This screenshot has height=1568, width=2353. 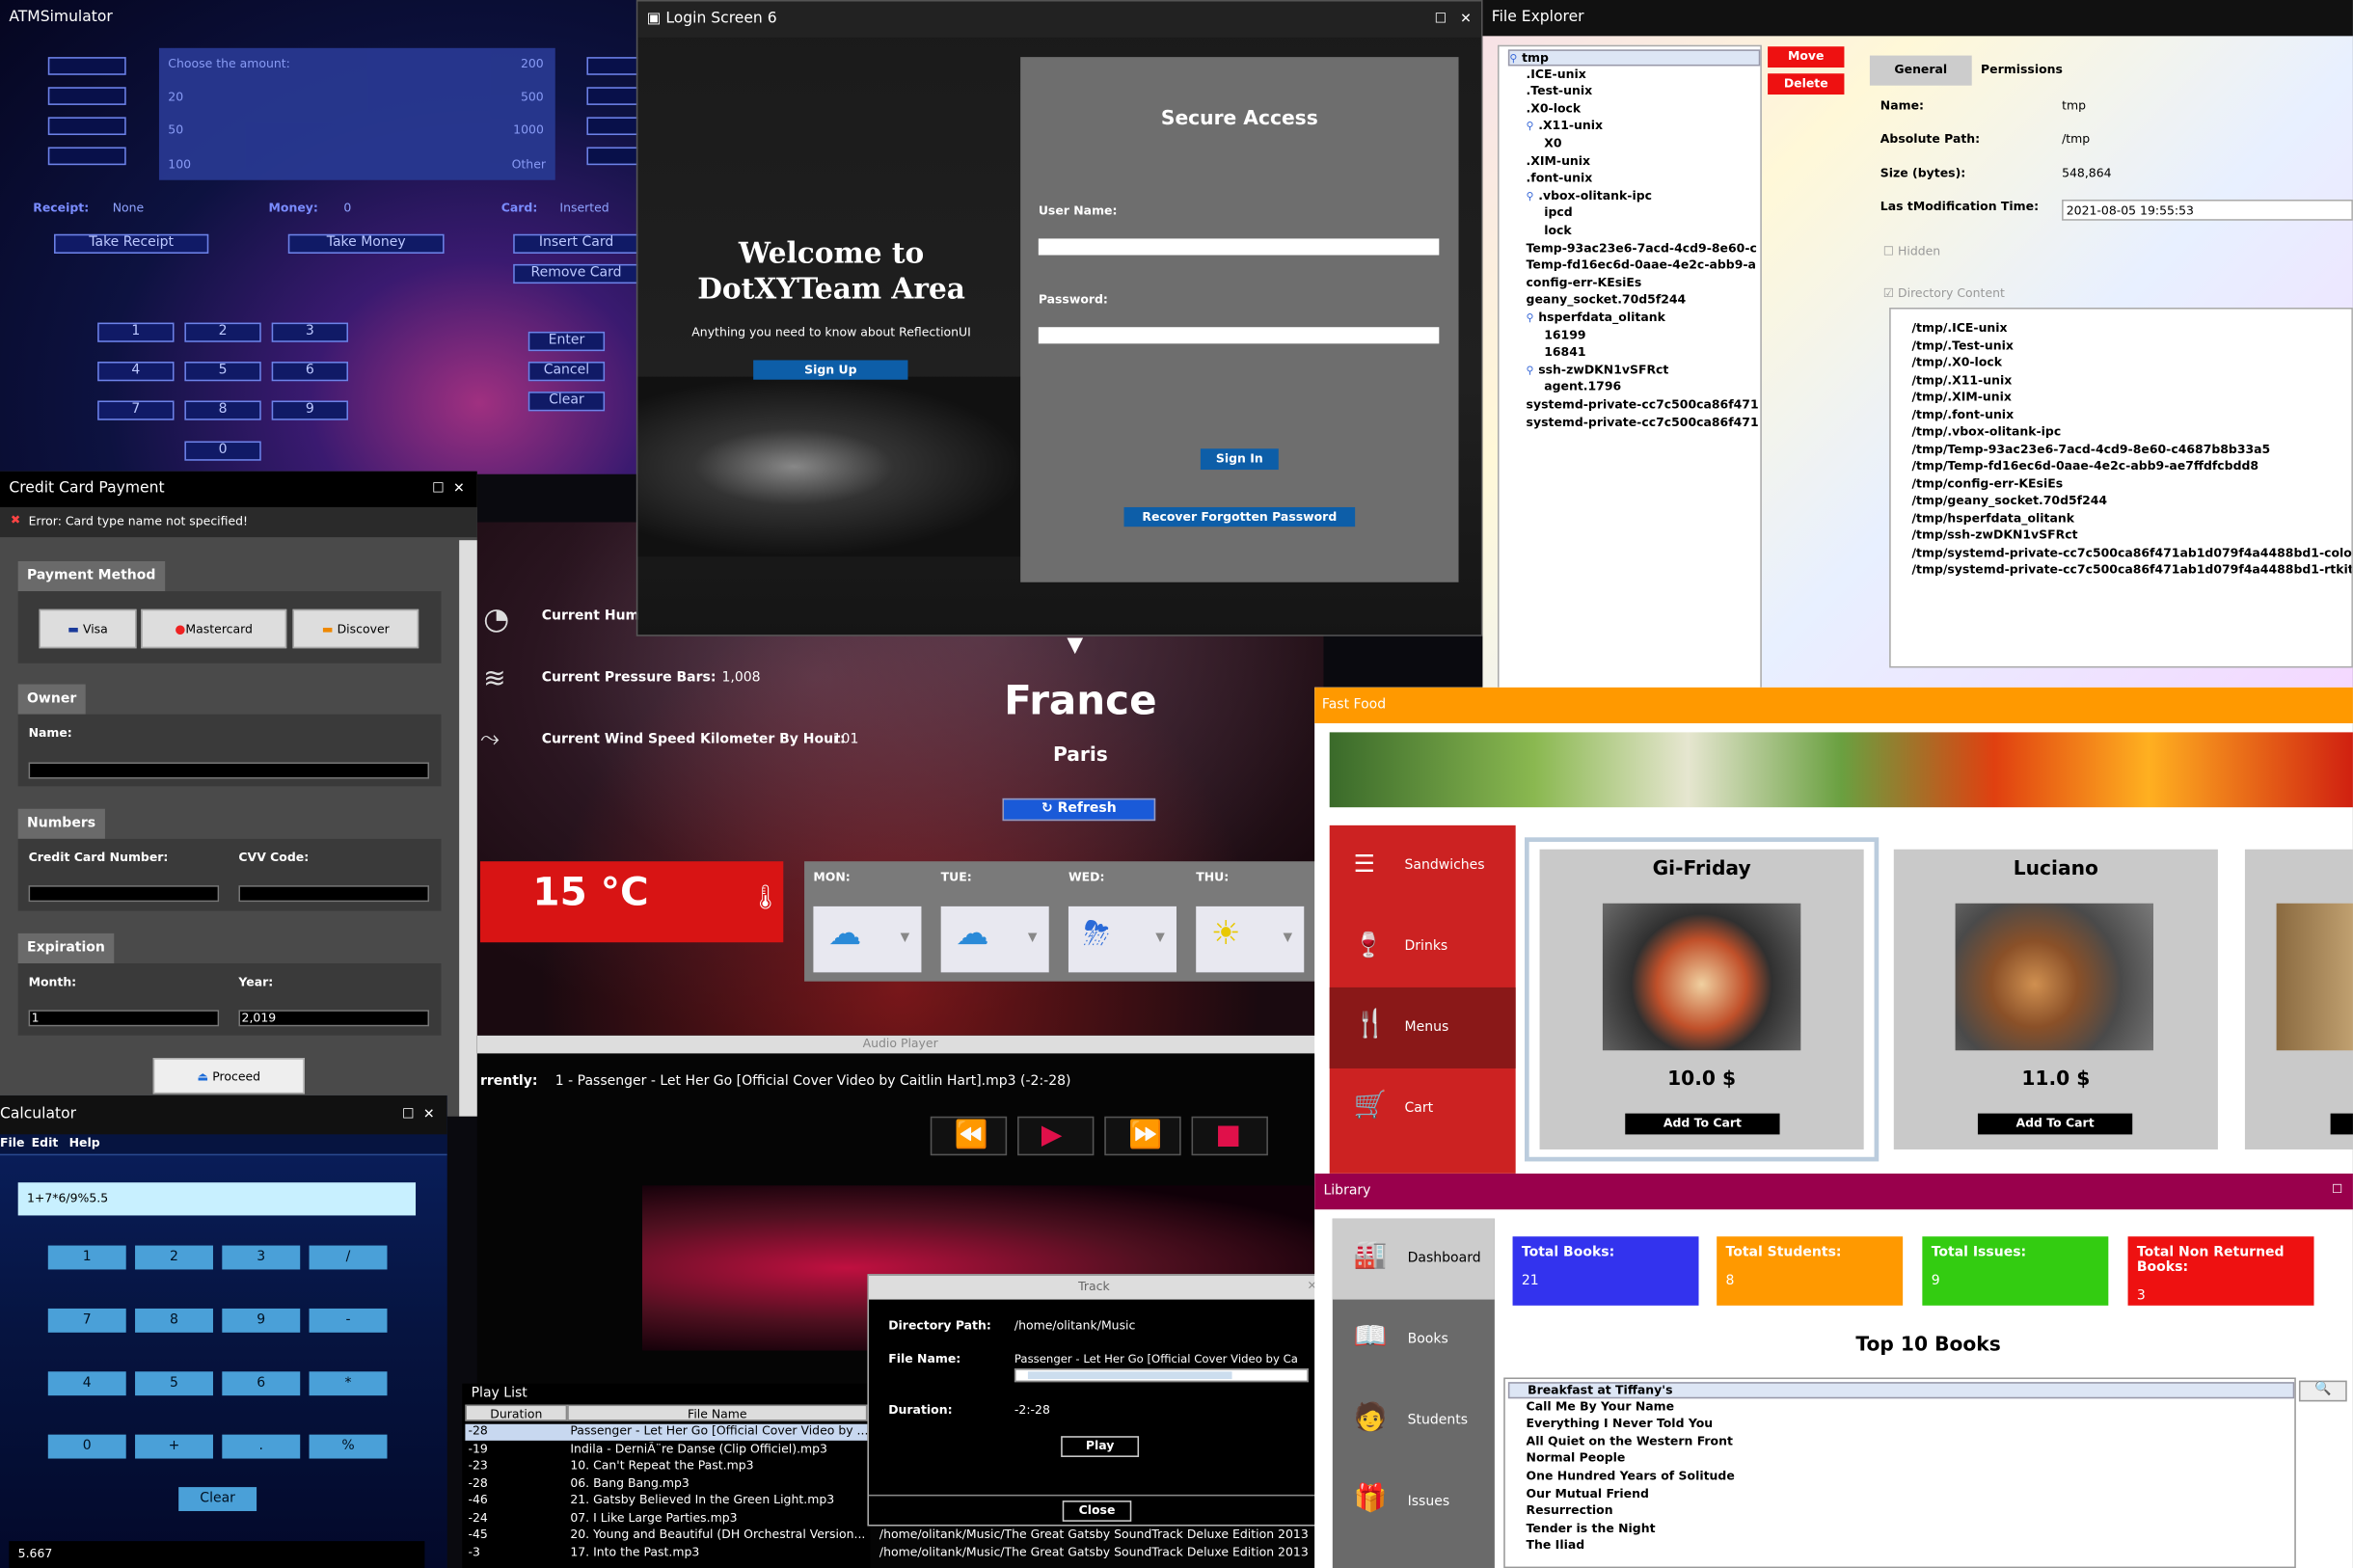 What do you see at coordinates (1239, 335) in the screenshot?
I see `password-input` at bounding box center [1239, 335].